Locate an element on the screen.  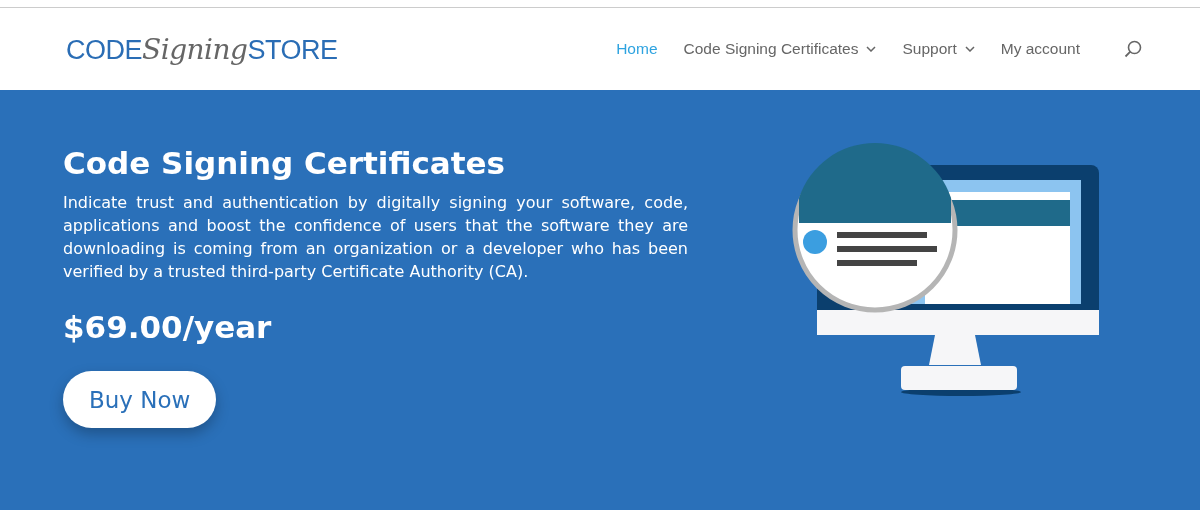
nav-link: My account is located at coordinates (1040, 49).